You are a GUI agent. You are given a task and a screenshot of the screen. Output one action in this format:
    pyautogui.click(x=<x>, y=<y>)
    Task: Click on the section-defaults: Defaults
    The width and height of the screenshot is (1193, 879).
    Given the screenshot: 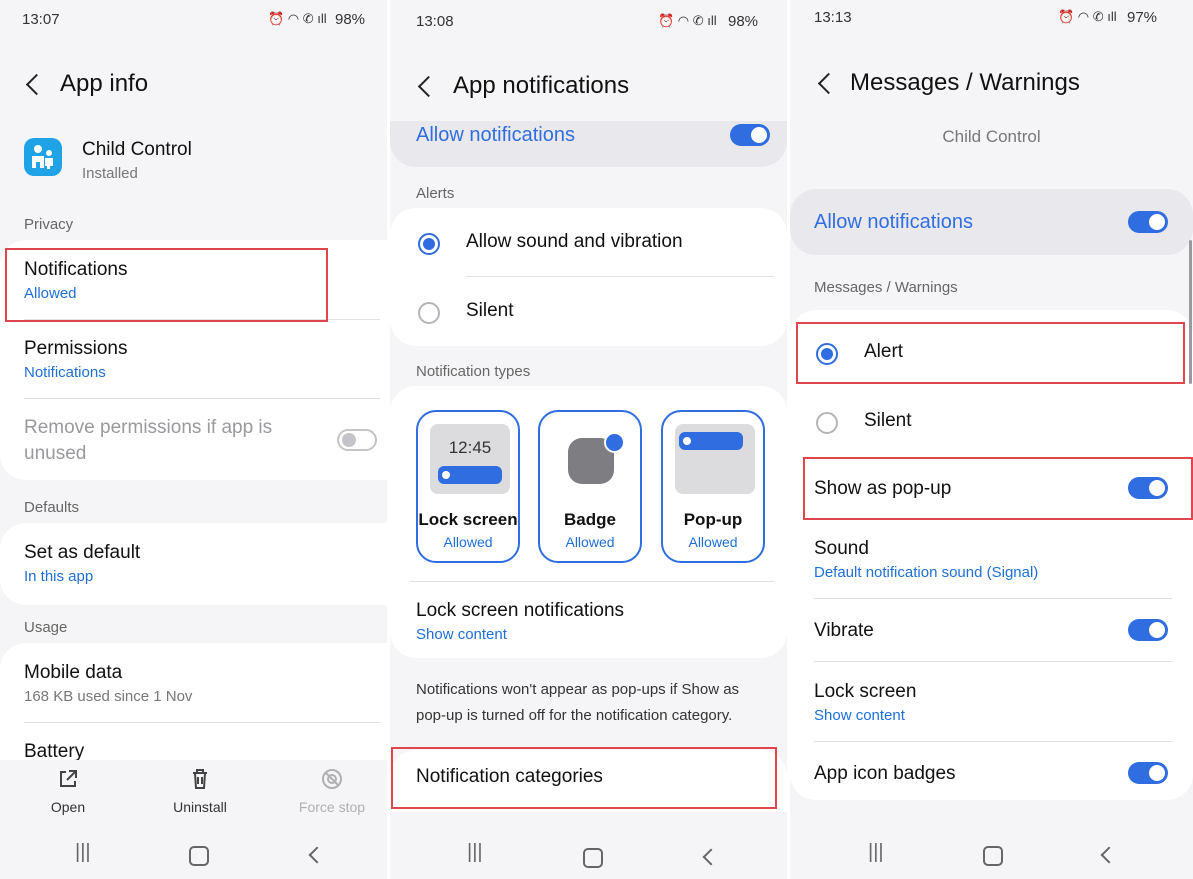 What is the action you would take?
    pyautogui.click(x=52, y=507)
    